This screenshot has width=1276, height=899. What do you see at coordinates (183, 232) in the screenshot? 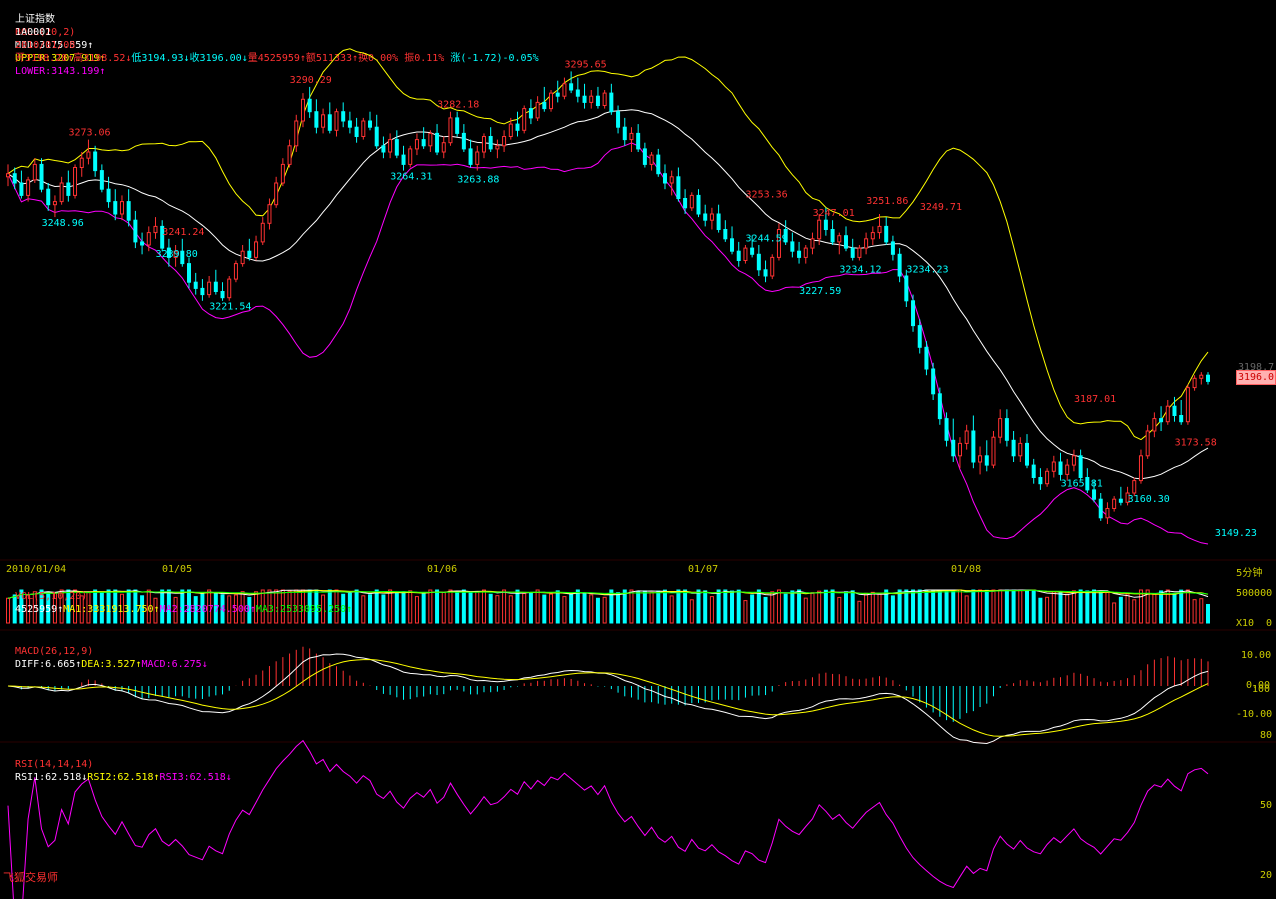
I see `price-annotation: 3241.24` at bounding box center [183, 232].